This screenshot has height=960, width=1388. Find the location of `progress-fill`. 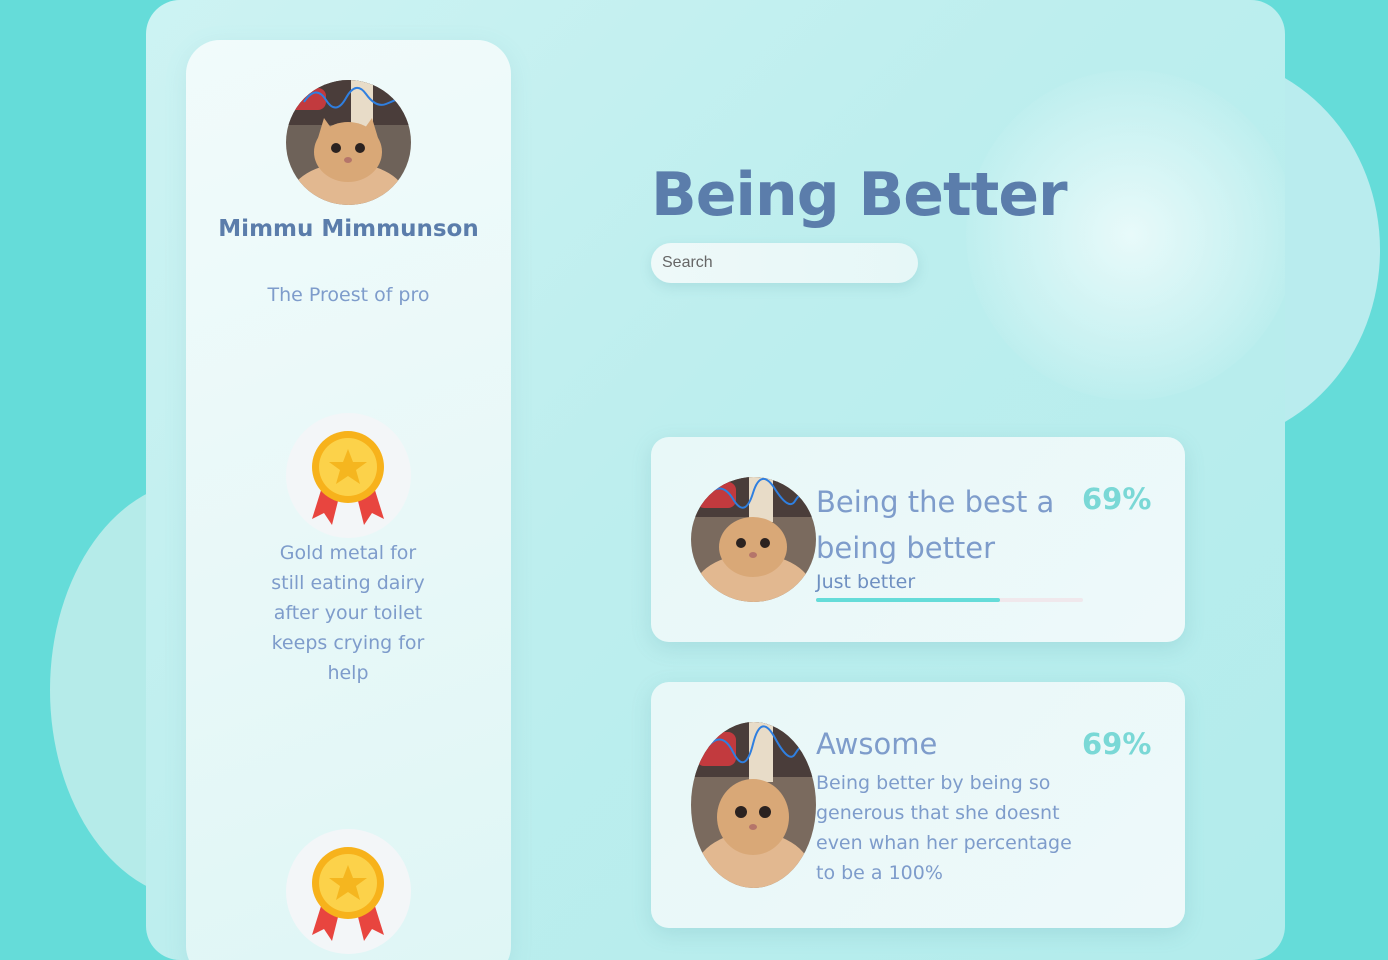

progress-fill is located at coordinates (908, 600).